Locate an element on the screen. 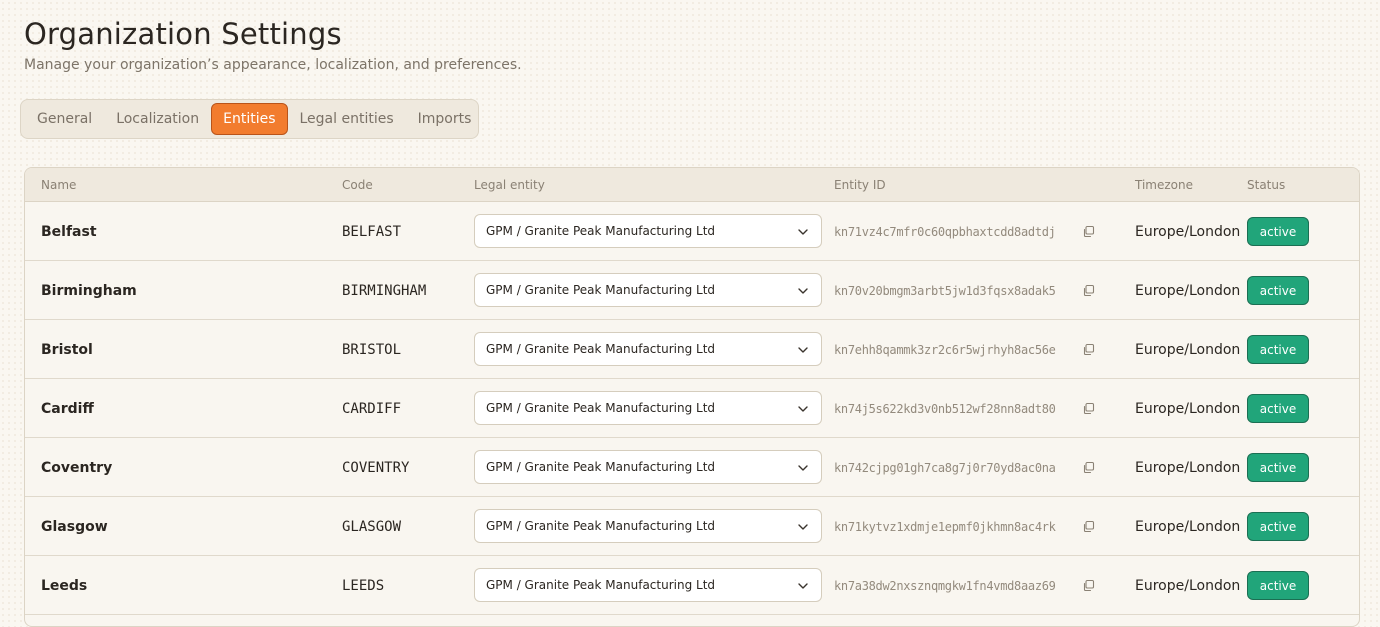 This screenshot has height=627, width=1380. entity-name: Belfast is located at coordinates (69, 231).